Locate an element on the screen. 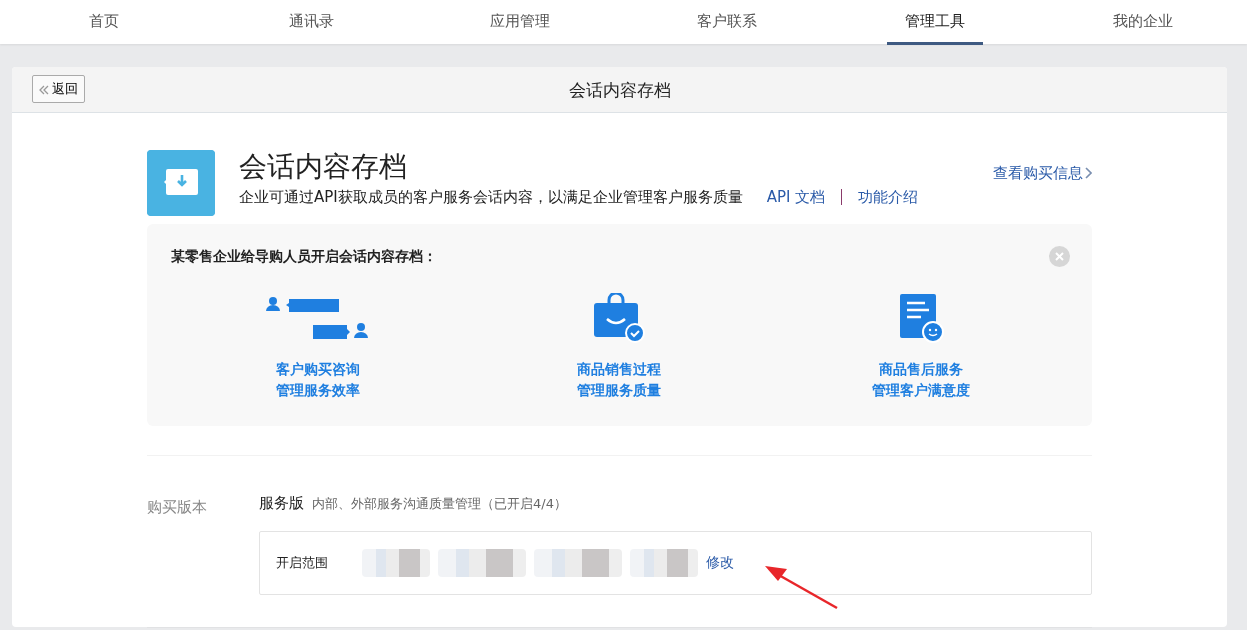 Image resolution: width=1247 pixels, height=630 pixels. scope-label: 开启范围 is located at coordinates (302, 562).